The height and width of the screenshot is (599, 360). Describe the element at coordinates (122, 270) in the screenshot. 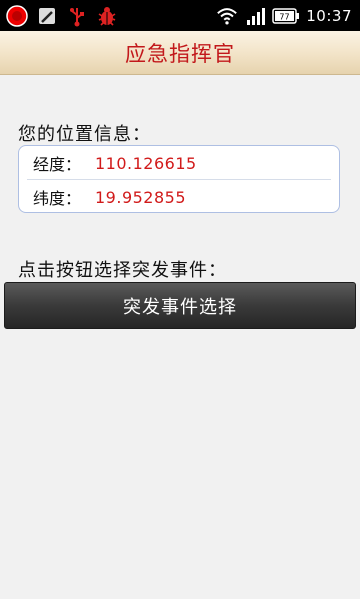

I see `event-section-label: 点击按钮选择突发事件：` at that location.